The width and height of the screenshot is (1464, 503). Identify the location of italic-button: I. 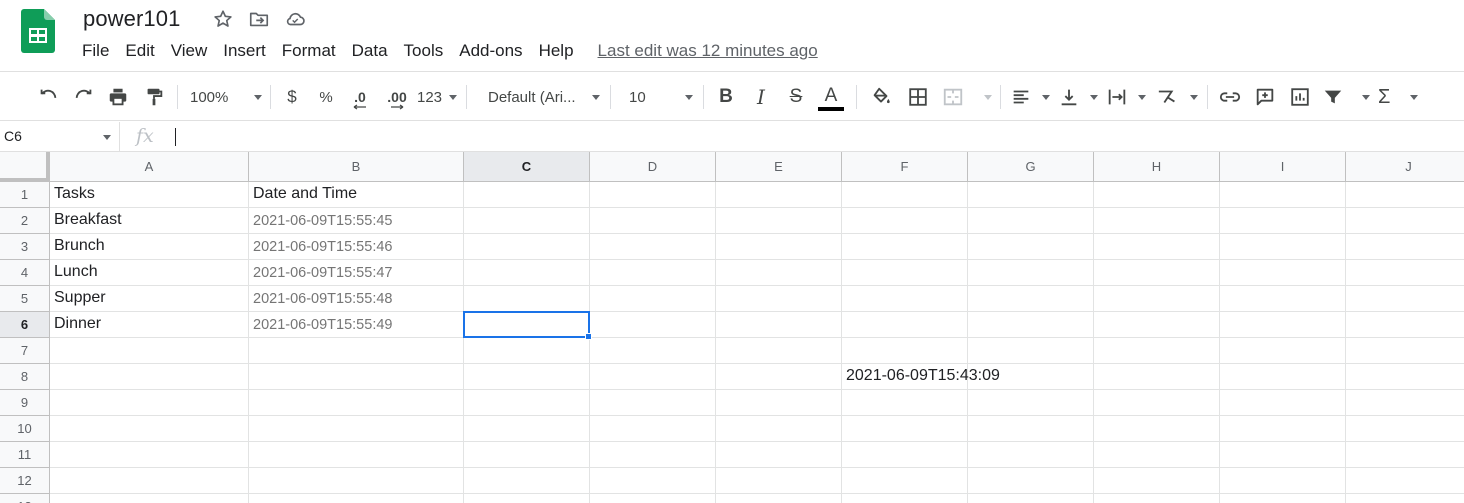
(761, 97).